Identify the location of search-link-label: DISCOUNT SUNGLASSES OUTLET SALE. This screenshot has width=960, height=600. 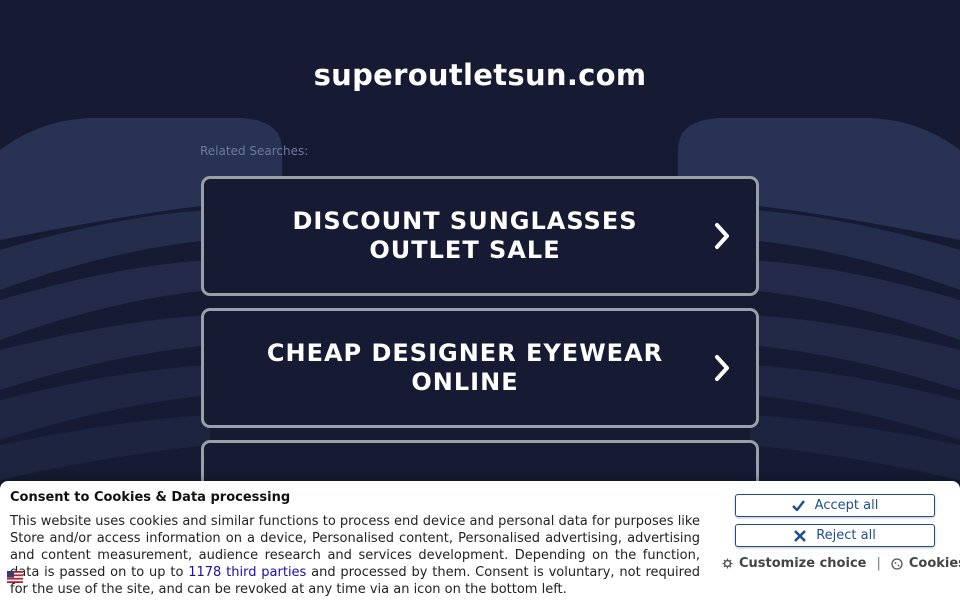
(465, 235).